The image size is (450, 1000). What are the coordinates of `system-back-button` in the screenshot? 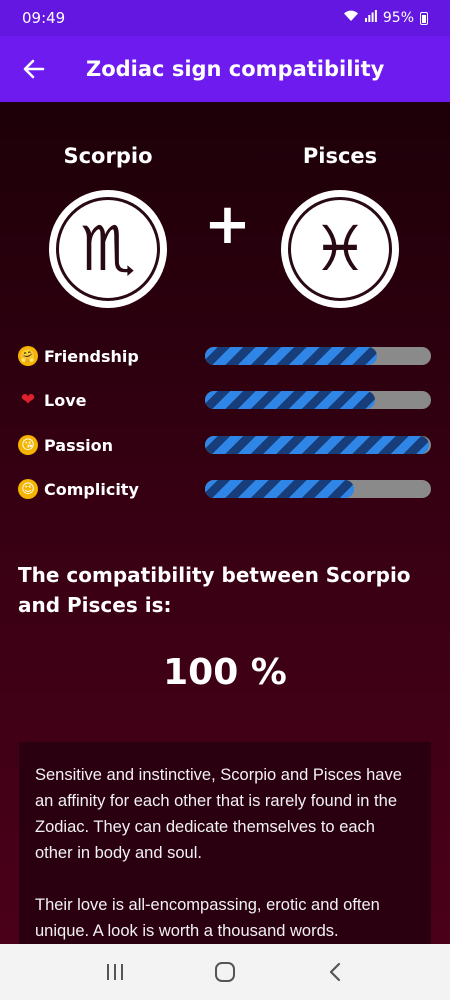 It's located at (335, 972).